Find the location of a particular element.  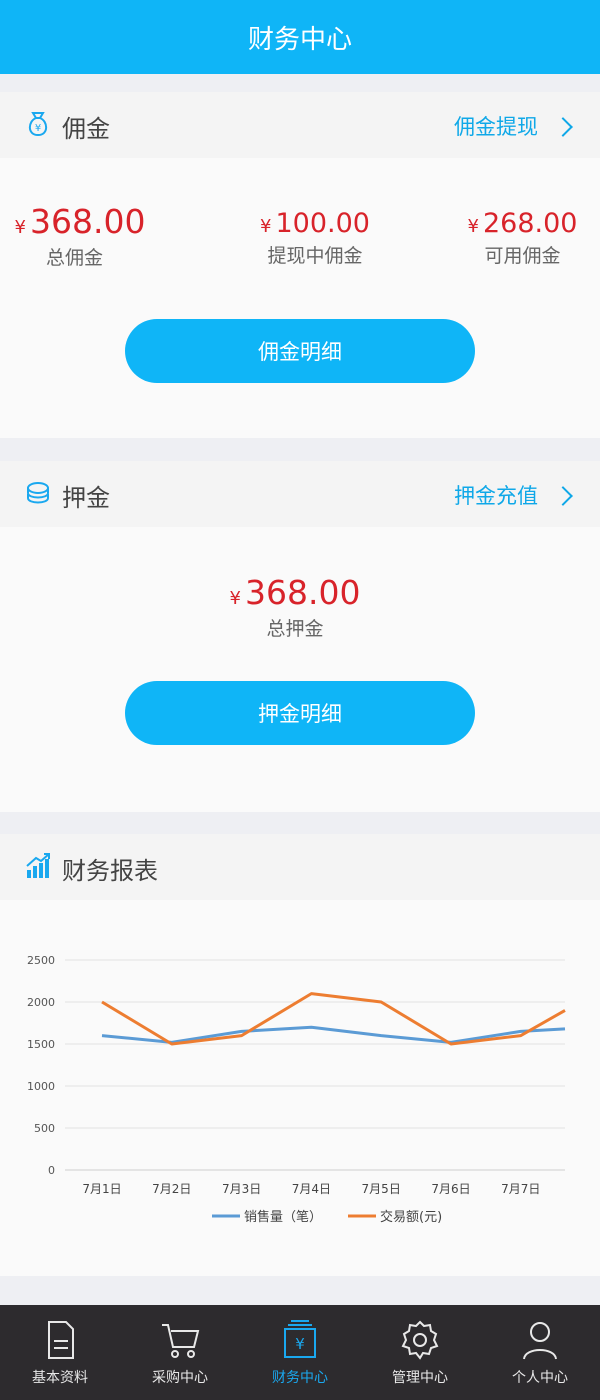

commission-detail-button: 佣金明细 is located at coordinates (300, 351).